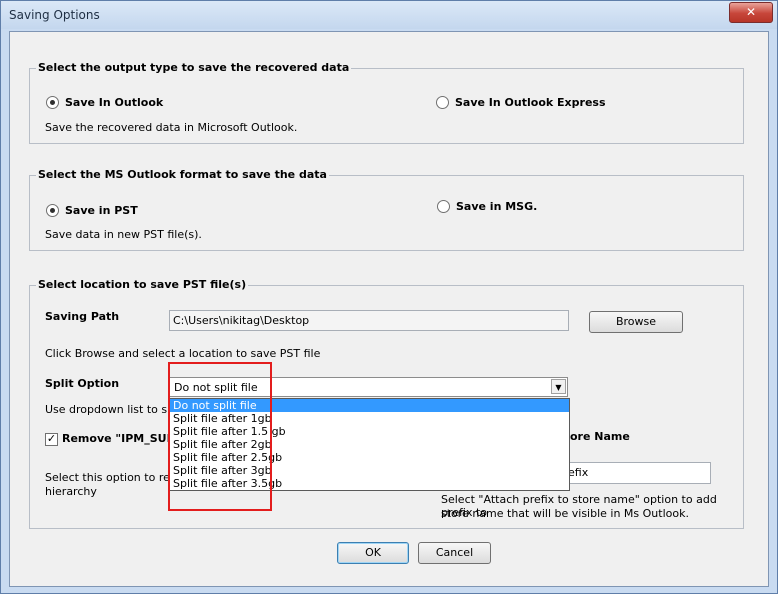 This screenshot has width=778, height=594. I want to click on window-title: Saving Options, so click(54, 15).